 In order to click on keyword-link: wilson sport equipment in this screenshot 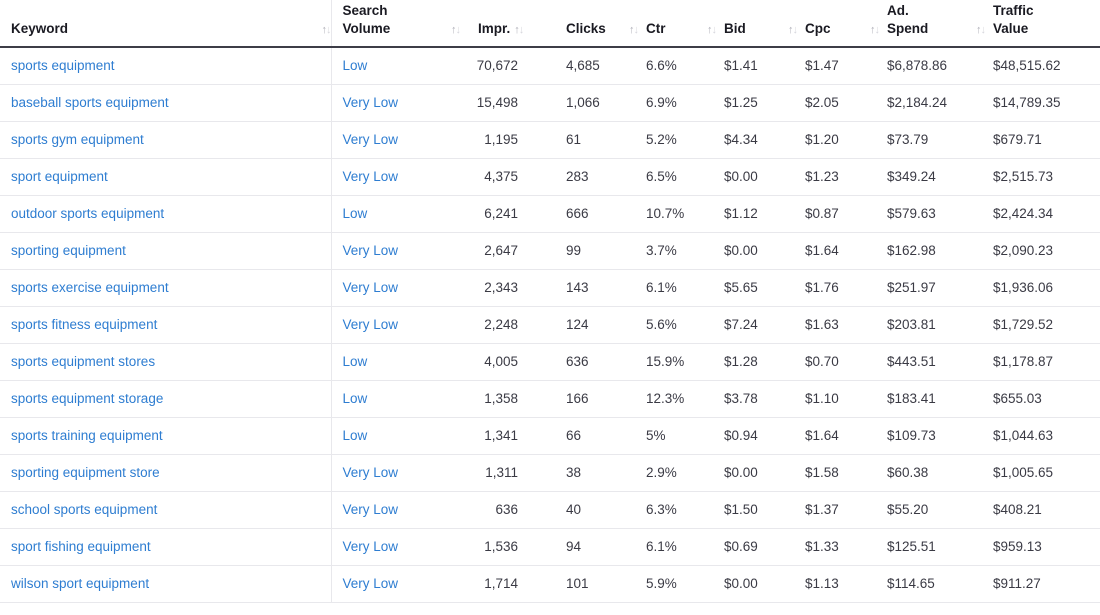, I will do `click(80, 583)`.